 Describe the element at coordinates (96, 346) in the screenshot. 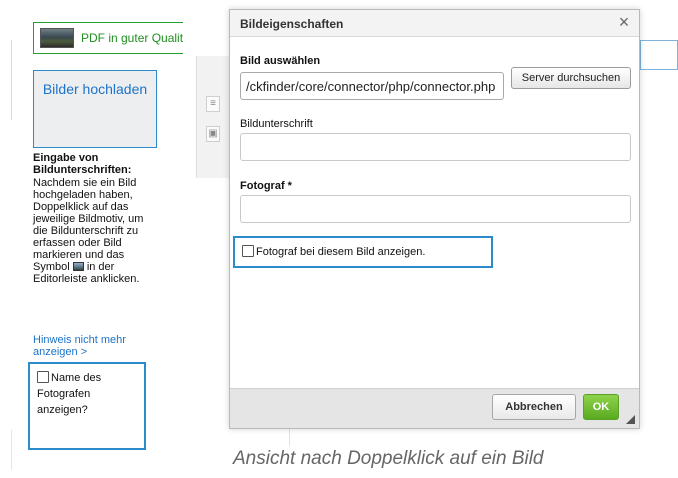

I see `dismiss-hint-link: Hinweis nicht mehr anzeigen >` at that location.